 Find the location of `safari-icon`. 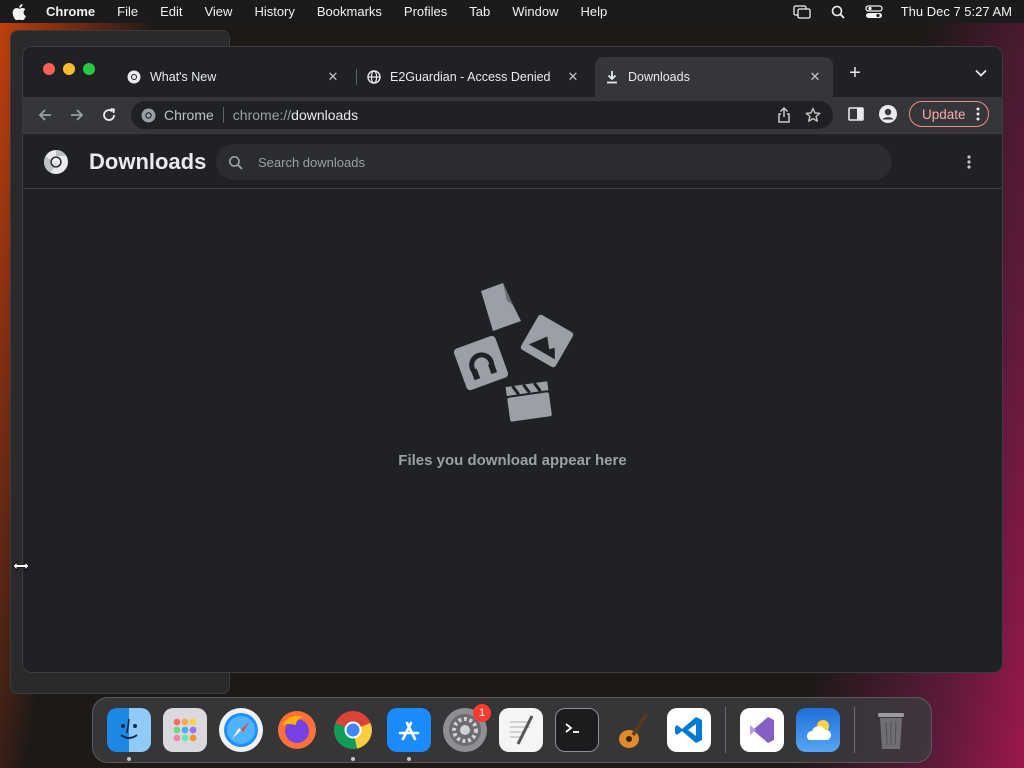

safari-icon is located at coordinates (241, 730).